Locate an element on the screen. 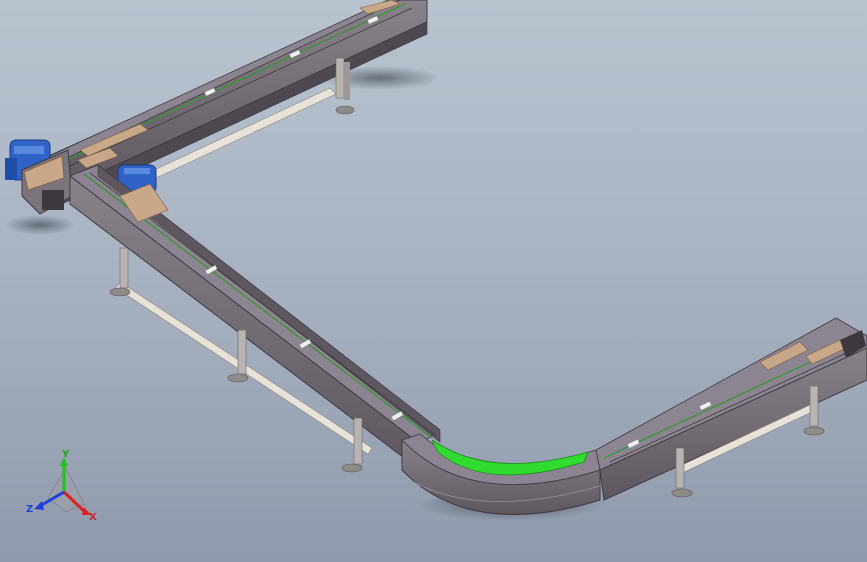 Image resolution: width=867 pixels, height=562 pixels. axis-triad: Y X Z is located at coordinates (61, 486).